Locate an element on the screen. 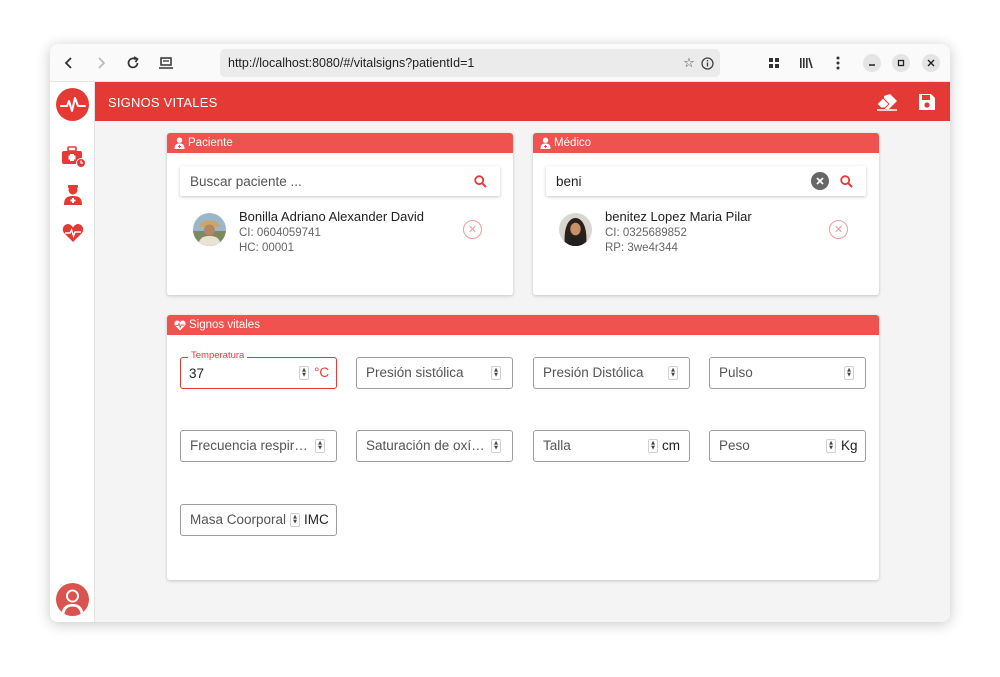 This screenshot has width=1000, height=677. patient-card-header: Paciente is located at coordinates (340, 143).